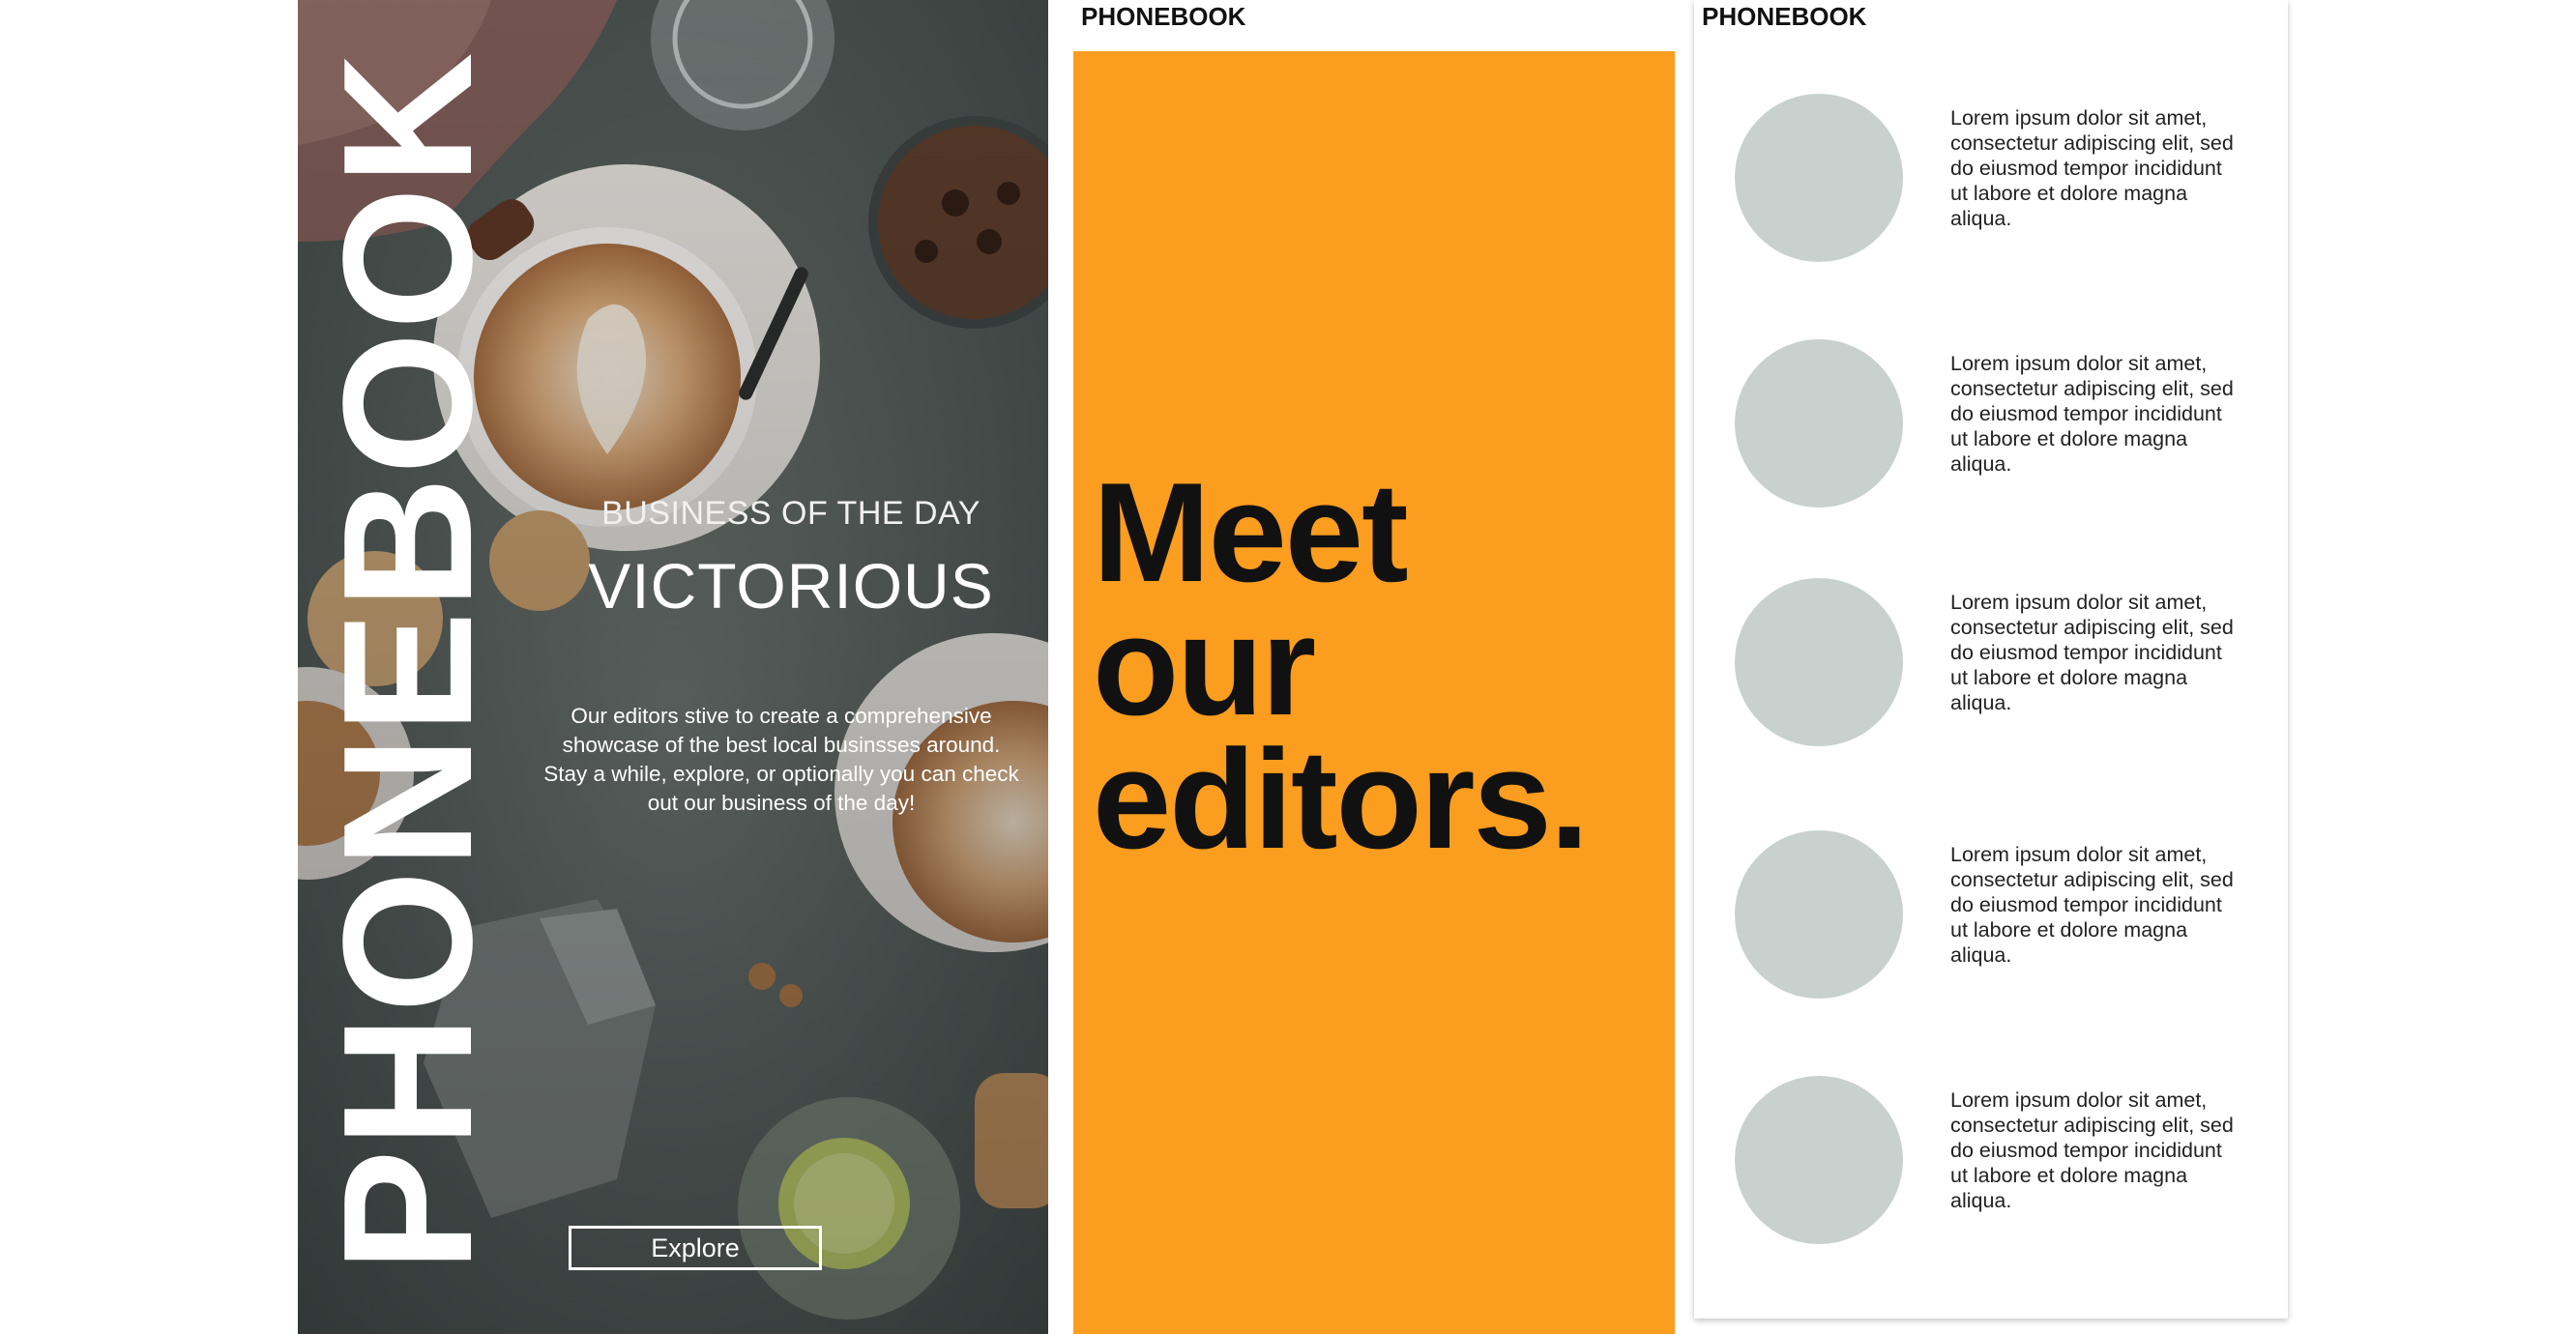 This screenshot has height=1334, width=2576. What do you see at coordinates (791, 513) in the screenshot?
I see `business-of-the-day-label: BUSINESS OF THE DAY` at bounding box center [791, 513].